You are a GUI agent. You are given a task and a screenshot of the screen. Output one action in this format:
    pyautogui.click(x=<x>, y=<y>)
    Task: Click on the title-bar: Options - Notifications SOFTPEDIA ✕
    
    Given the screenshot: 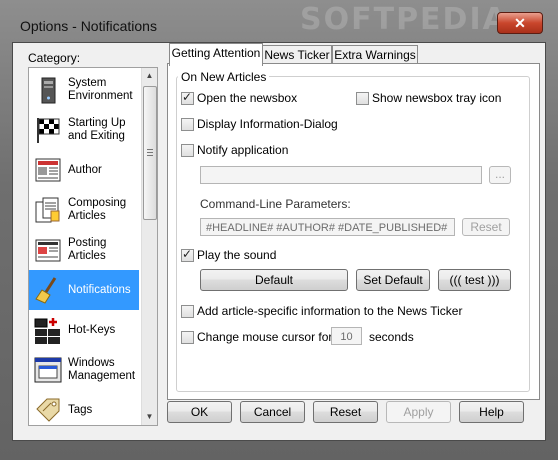 What is the action you would take?
    pyautogui.click(x=279, y=22)
    